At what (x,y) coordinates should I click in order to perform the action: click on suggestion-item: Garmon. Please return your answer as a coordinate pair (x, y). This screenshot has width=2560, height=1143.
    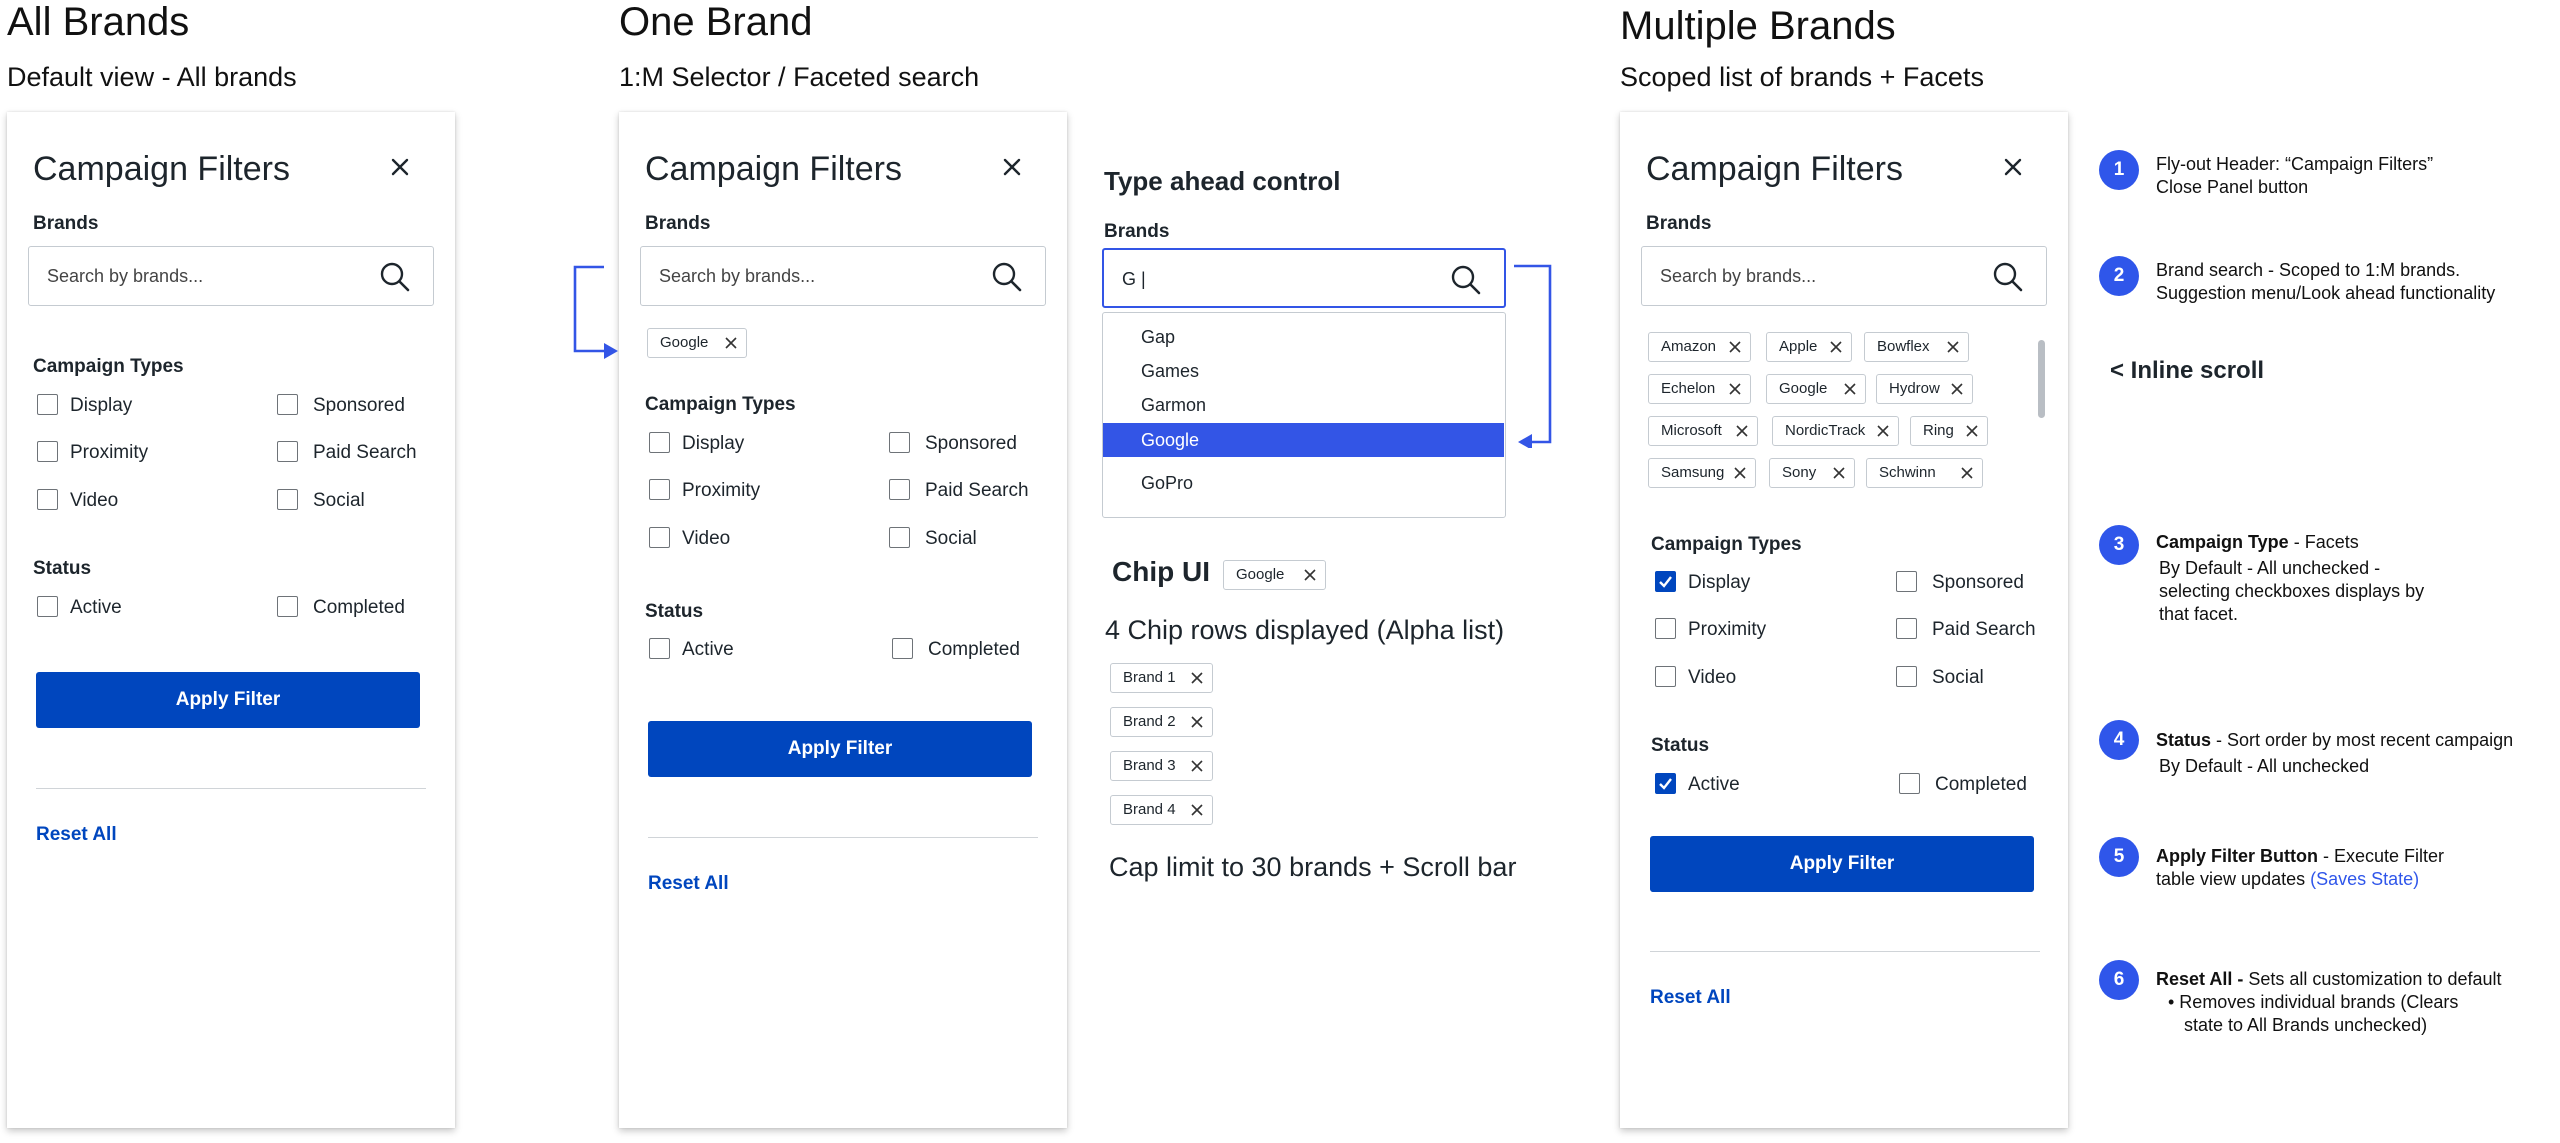
    Looking at the image, I should click on (1303, 405).